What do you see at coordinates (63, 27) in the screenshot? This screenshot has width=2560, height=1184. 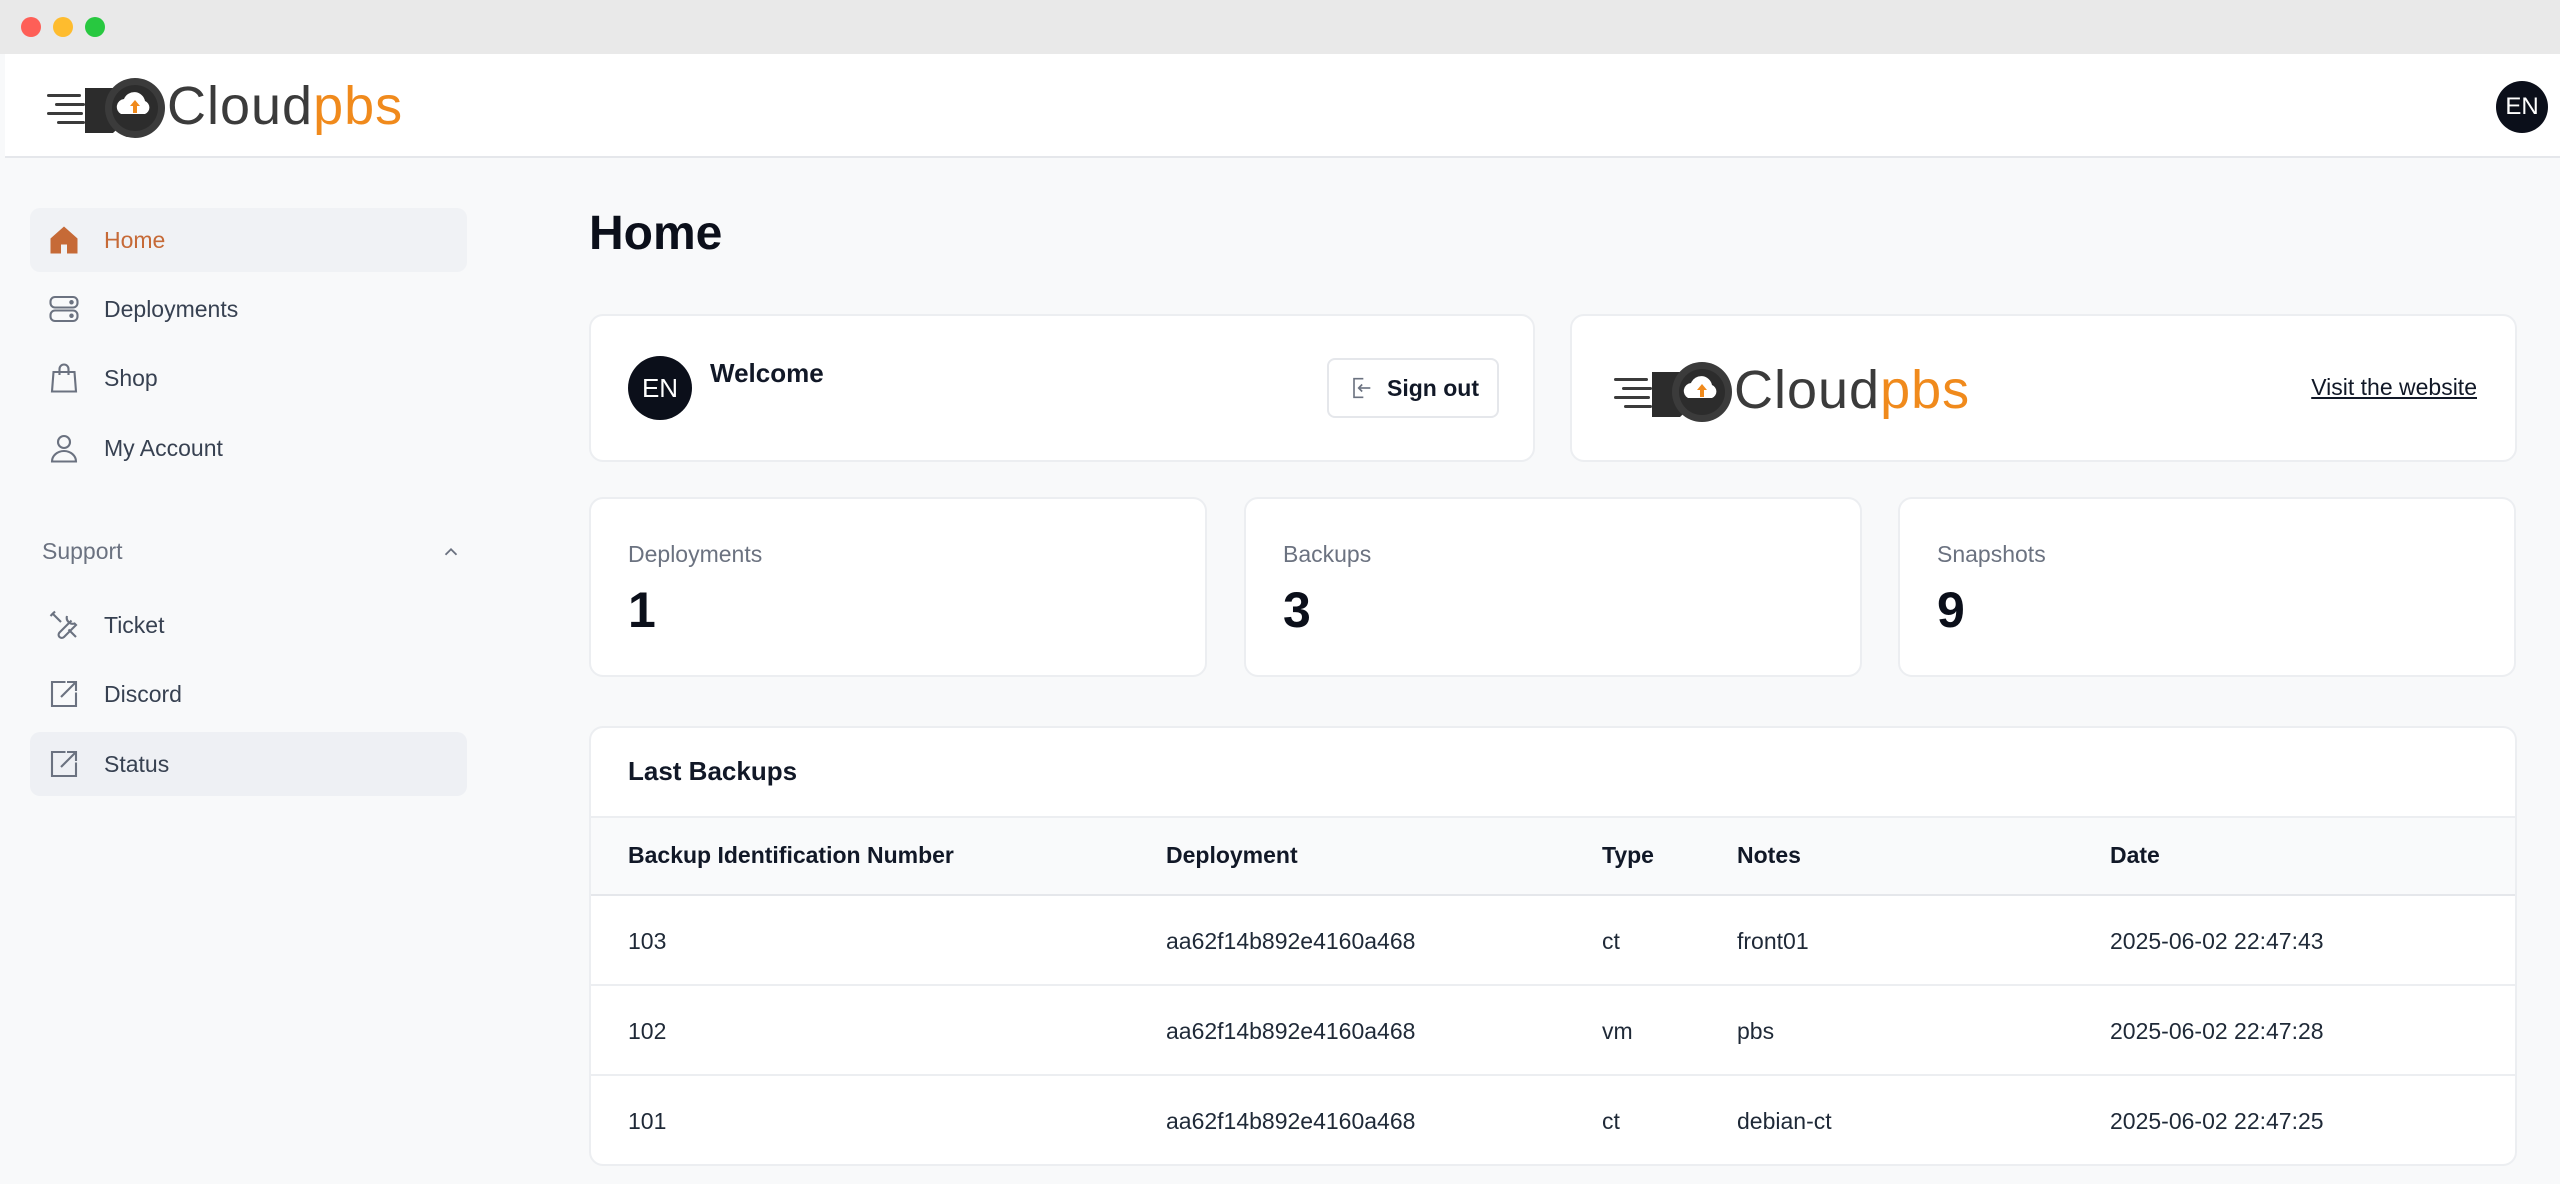 I see `minimize-window-button` at bounding box center [63, 27].